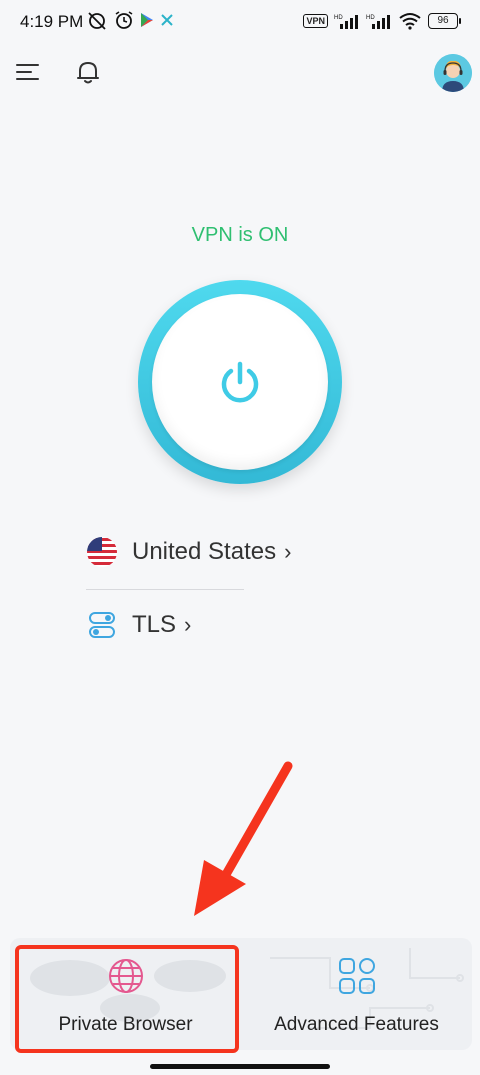 The width and height of the screenshot is (480, 1075). I want to click on power-button, so click(240, 382).